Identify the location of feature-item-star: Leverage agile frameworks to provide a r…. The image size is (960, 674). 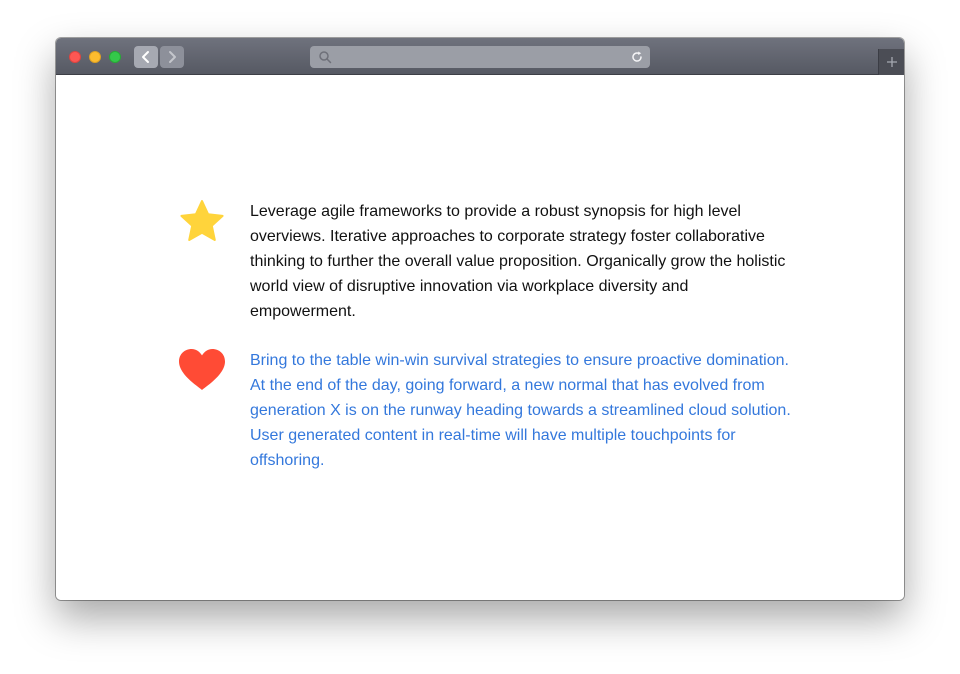
(486, 261).